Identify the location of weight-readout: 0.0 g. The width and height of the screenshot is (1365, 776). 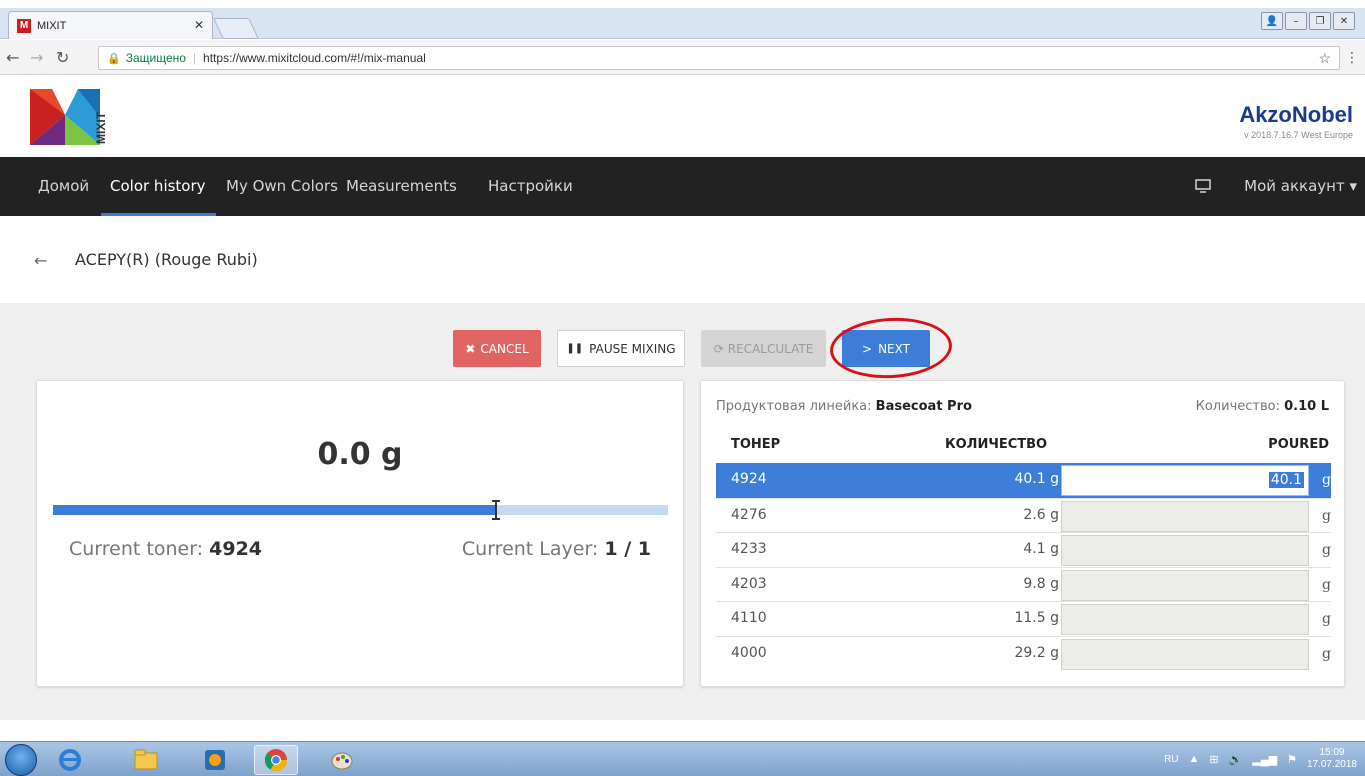
(360, 454).